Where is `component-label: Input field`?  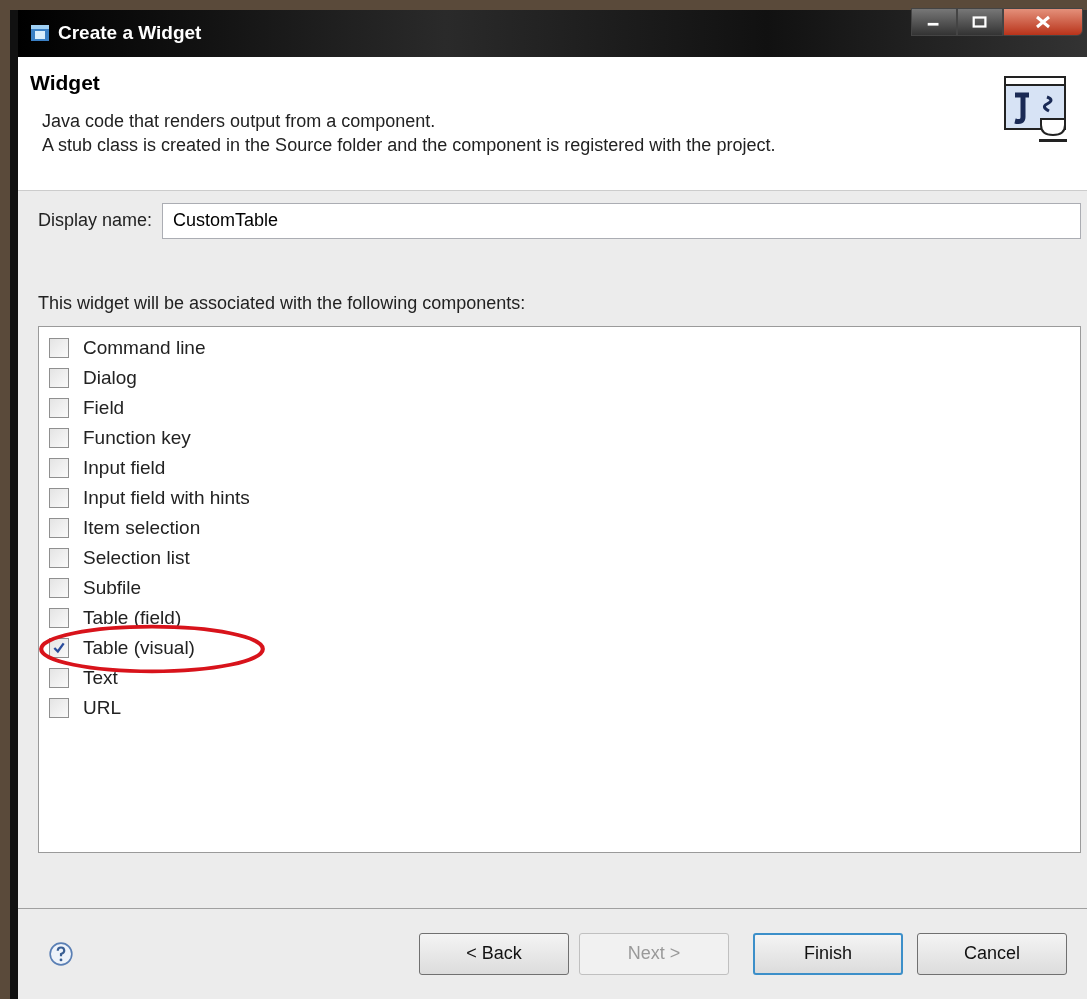 component-label: Input field is located at coordinates (124, 467).